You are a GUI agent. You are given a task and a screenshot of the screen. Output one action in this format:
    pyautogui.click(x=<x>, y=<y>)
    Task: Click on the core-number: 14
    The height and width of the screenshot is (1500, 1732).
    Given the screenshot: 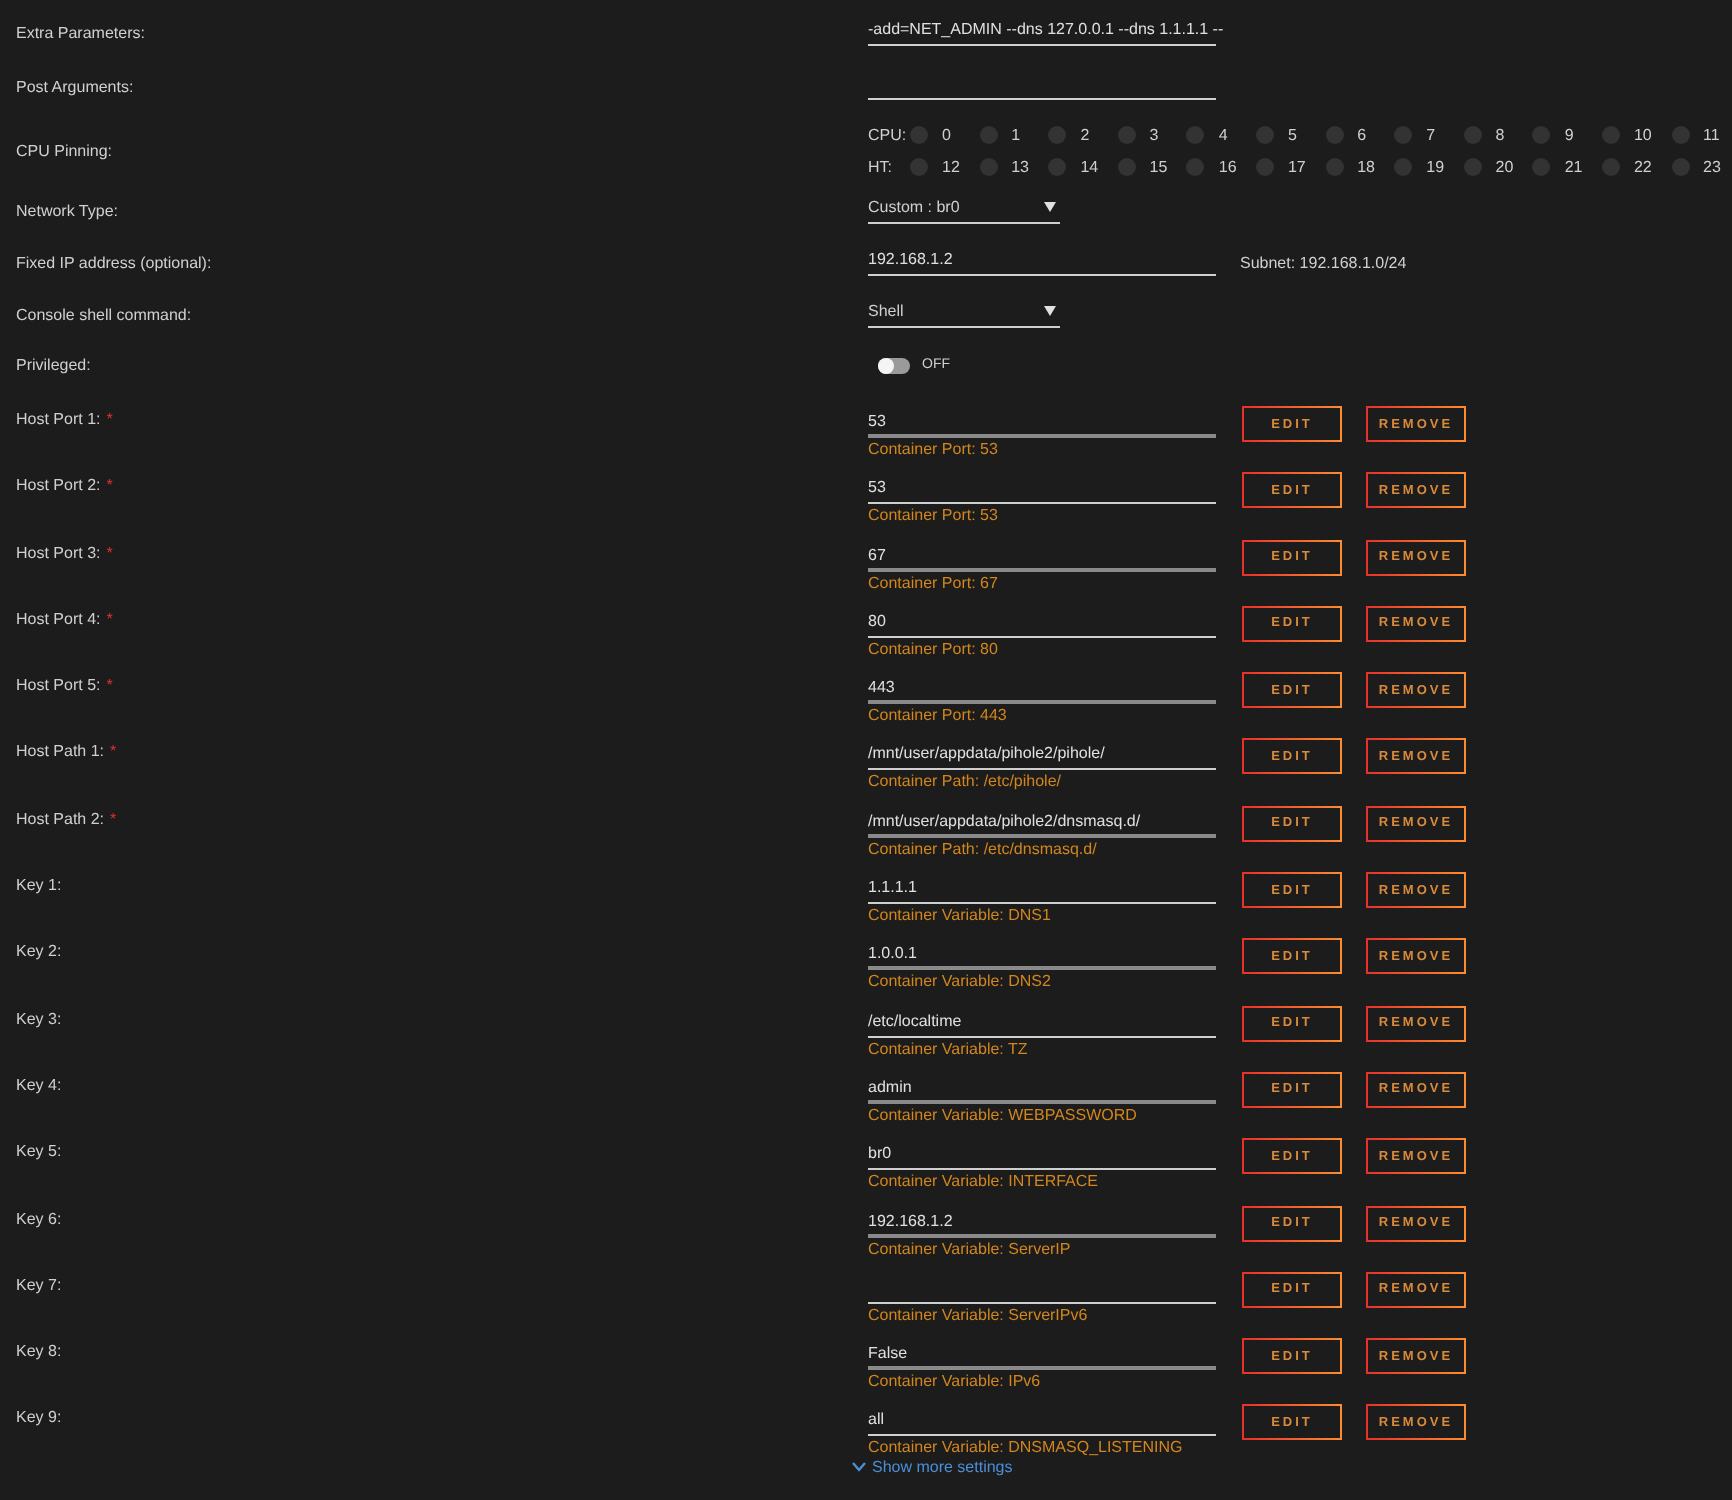 What is the action you would take?
    pyautogui.click(x=1089, y=166)
    